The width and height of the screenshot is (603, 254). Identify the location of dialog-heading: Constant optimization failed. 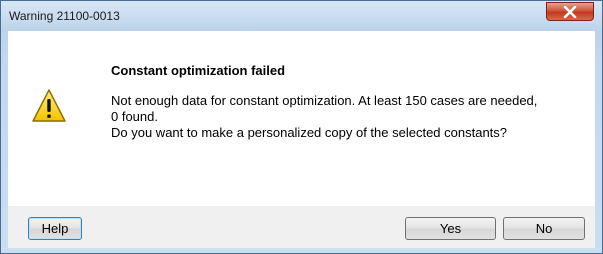
(198, 70).